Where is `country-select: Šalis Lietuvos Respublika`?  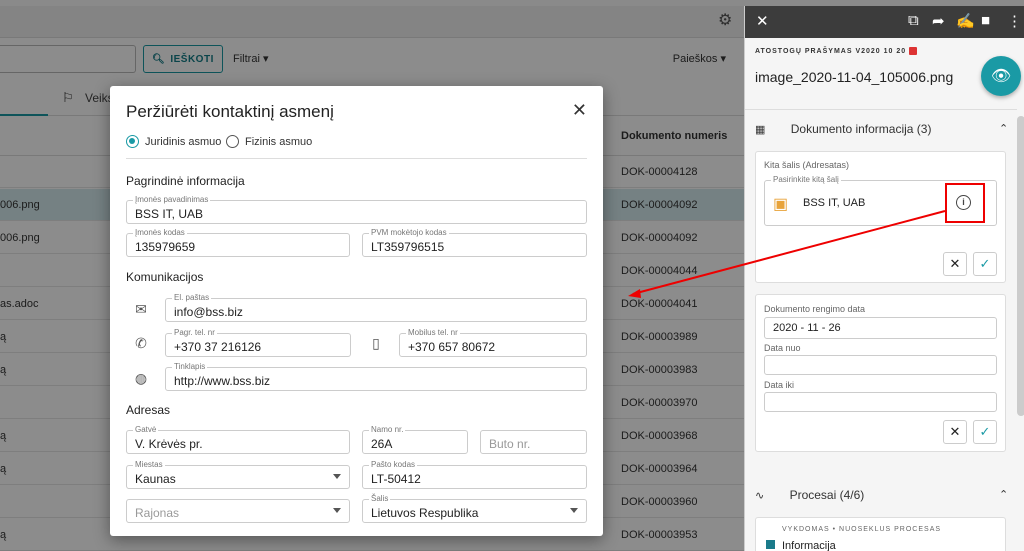
country-select: Šalis Lietuvos Respublika is located at coordinates (474, 508).